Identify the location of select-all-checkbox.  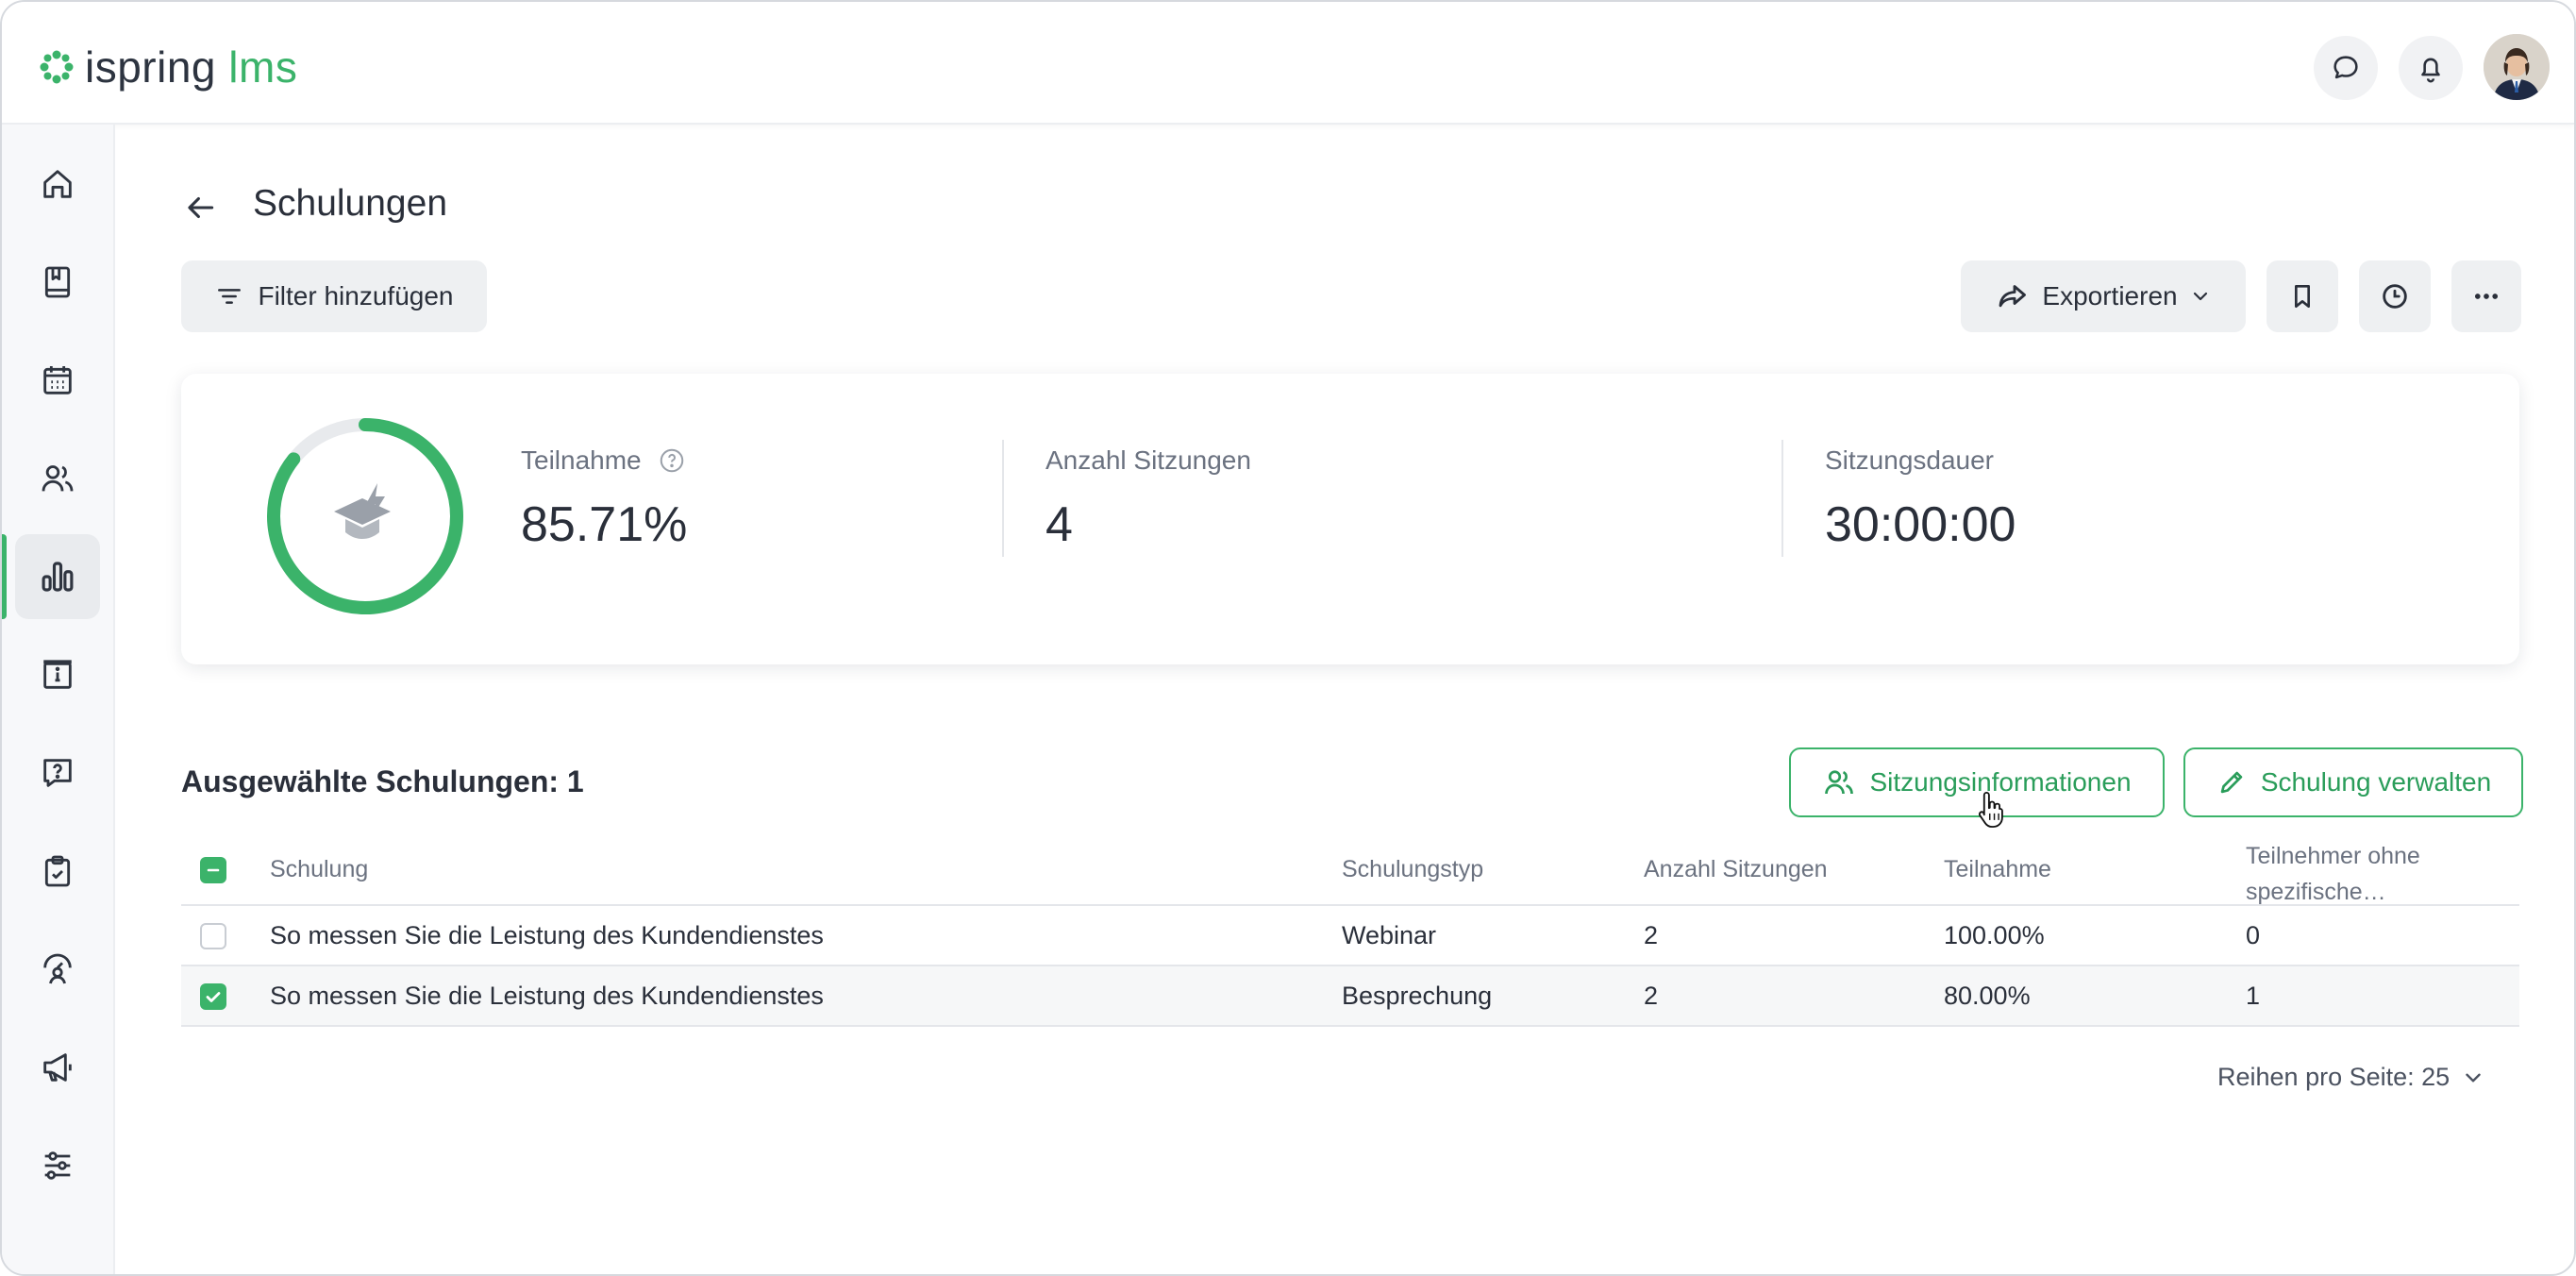
(213, 870).